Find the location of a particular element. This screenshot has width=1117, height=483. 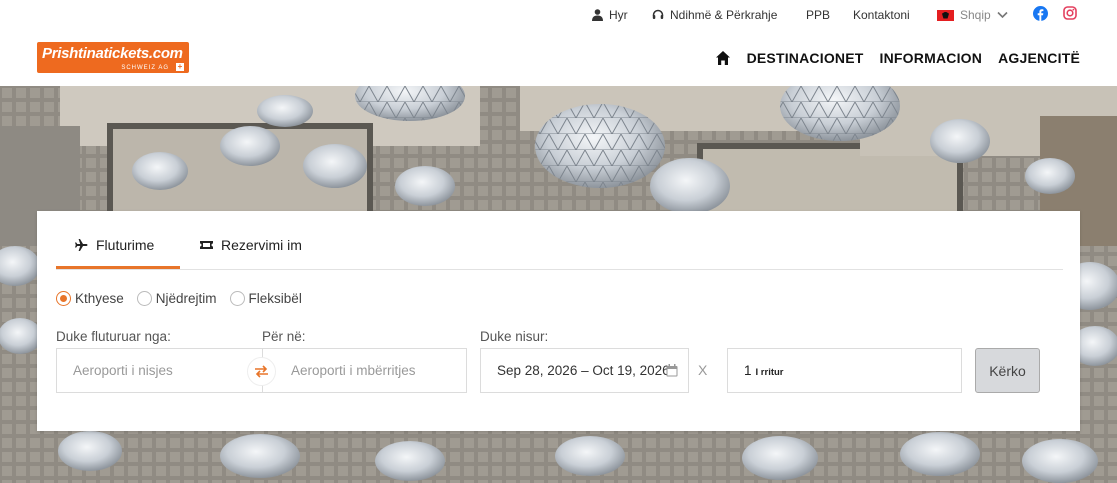

ppb-label: PPB is located at coordinates (818, 15).